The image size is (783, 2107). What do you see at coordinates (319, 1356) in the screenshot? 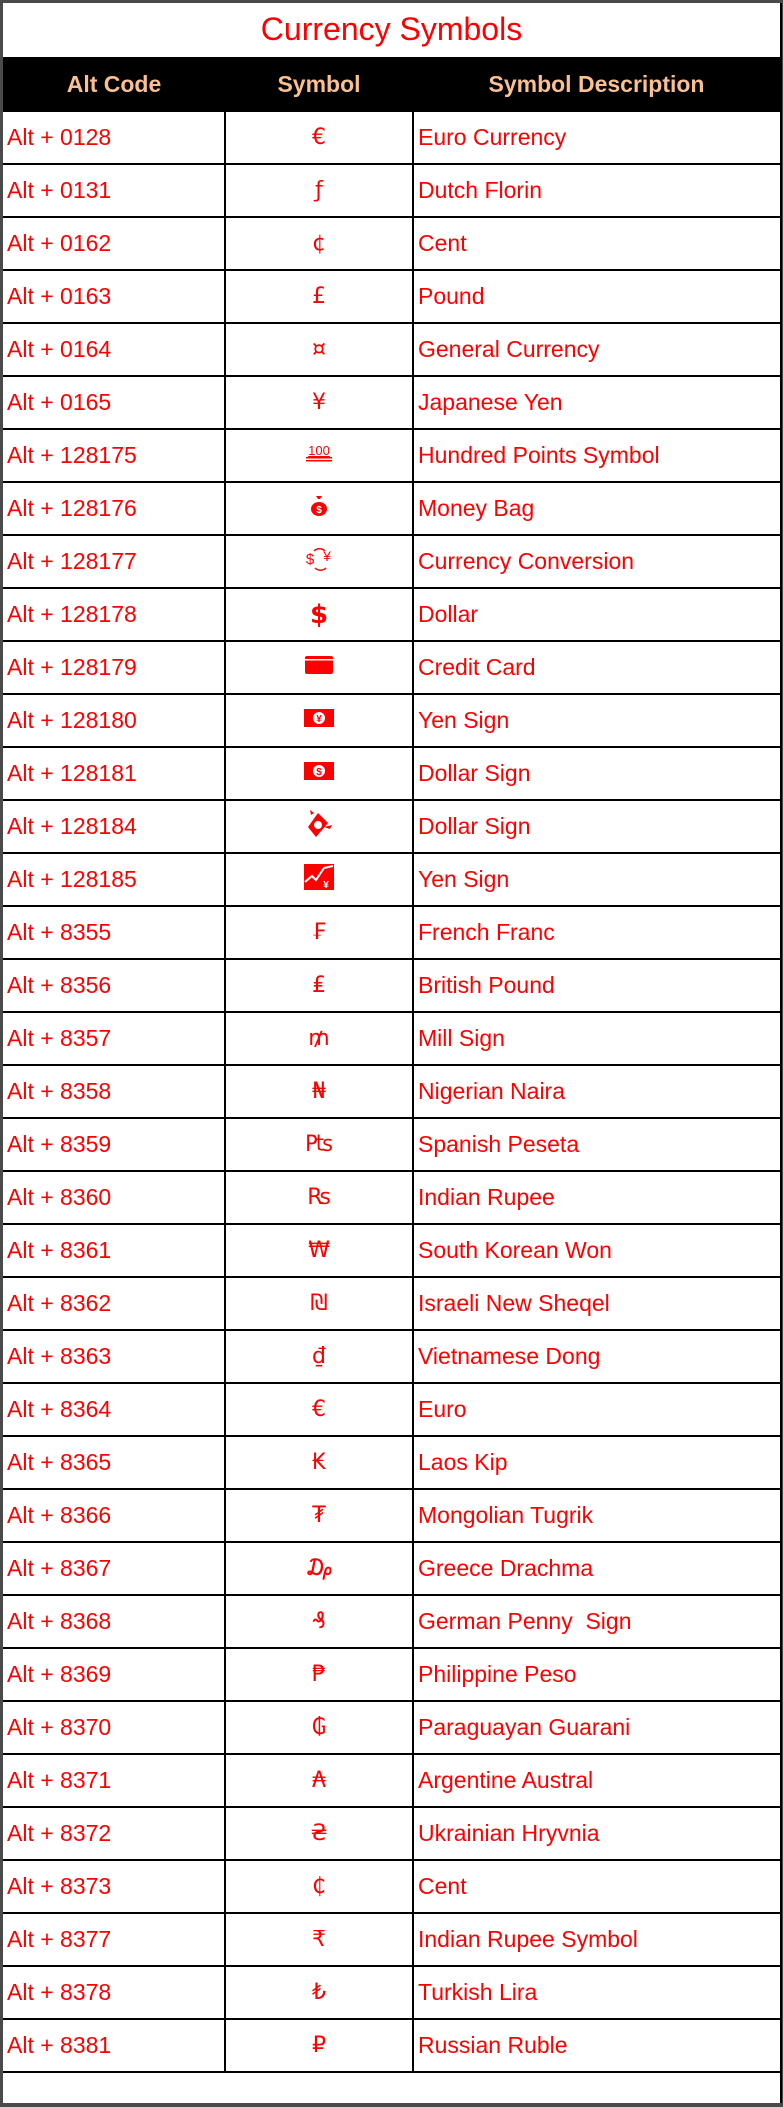
I see `currency-symbol: ₫` at bounding box center [319, 1356].